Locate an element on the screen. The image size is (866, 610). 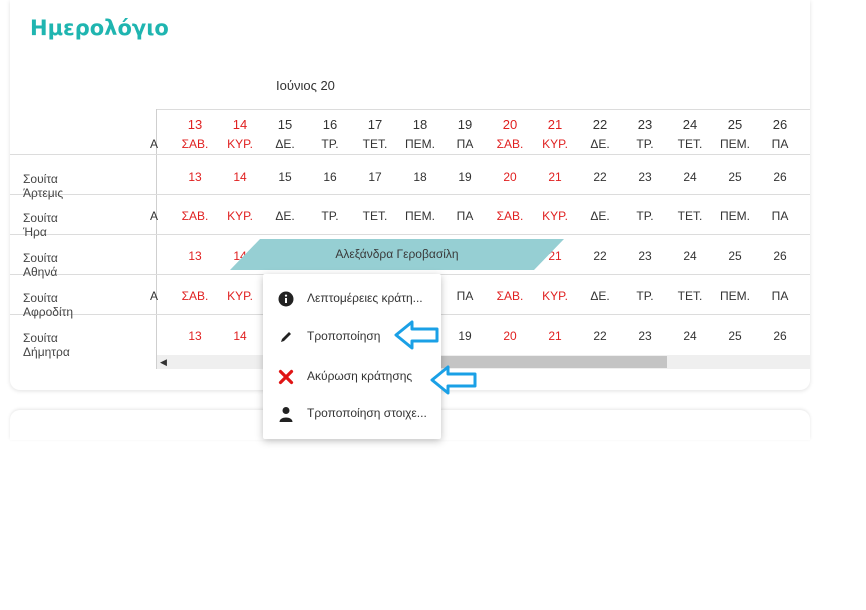
scroll-left-arrow-icon: ◀ is located at coordinates (163, 362).